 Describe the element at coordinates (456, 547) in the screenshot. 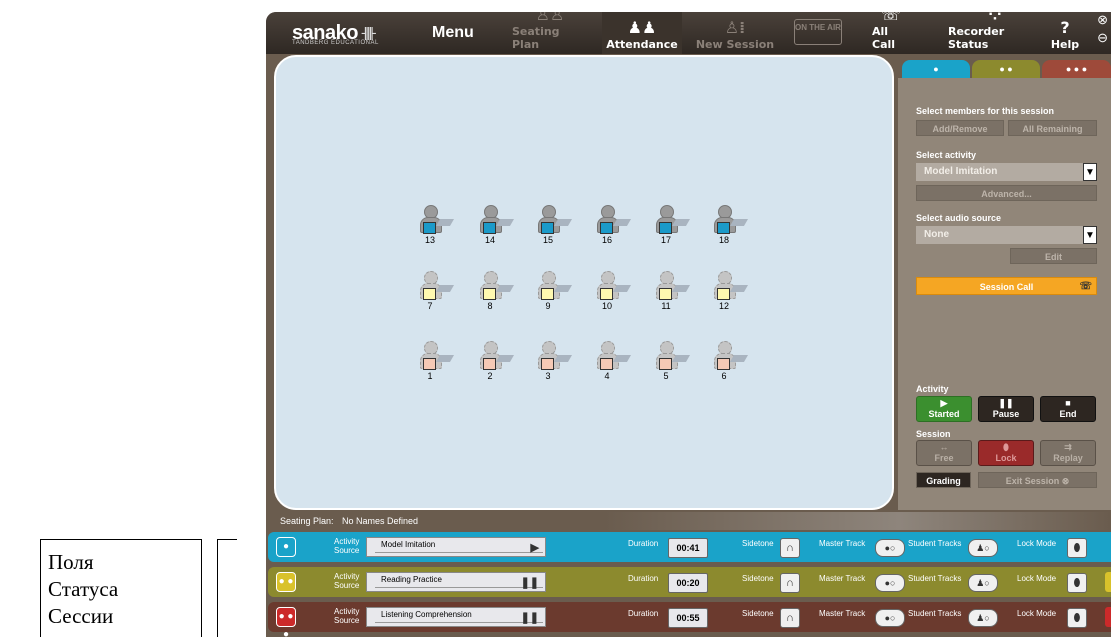

I see `activity-field: Model Imitation ▶` at that location.